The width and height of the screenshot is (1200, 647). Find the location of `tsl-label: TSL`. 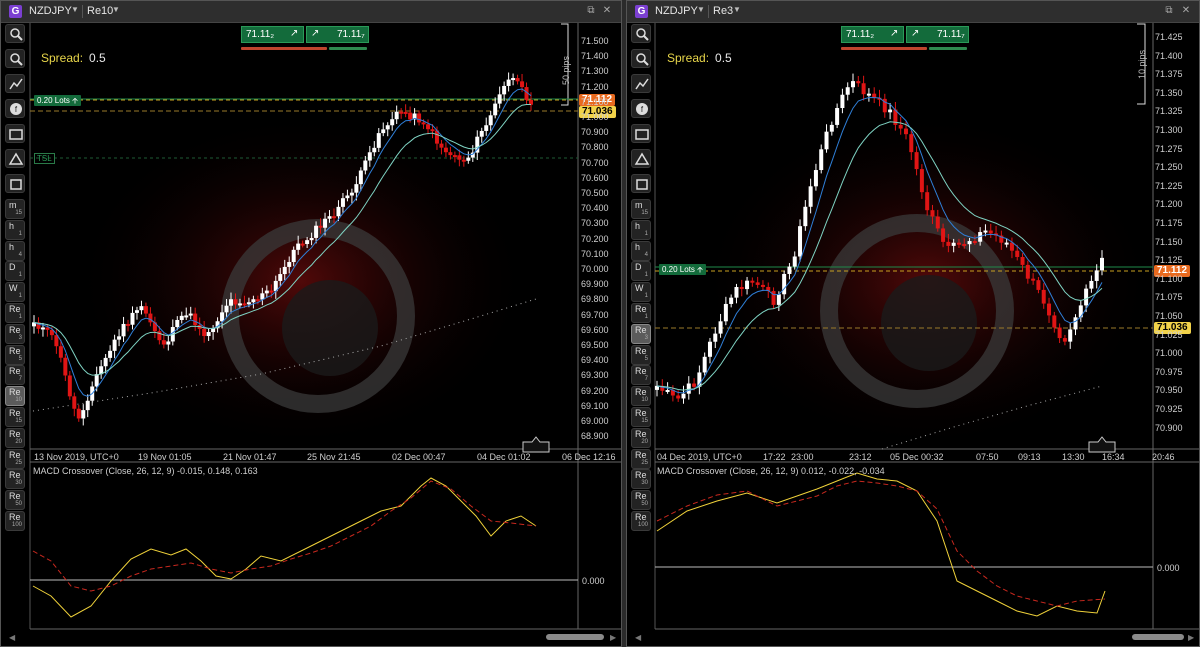

tsl-label: TSL is located at coordinates (44, 158).